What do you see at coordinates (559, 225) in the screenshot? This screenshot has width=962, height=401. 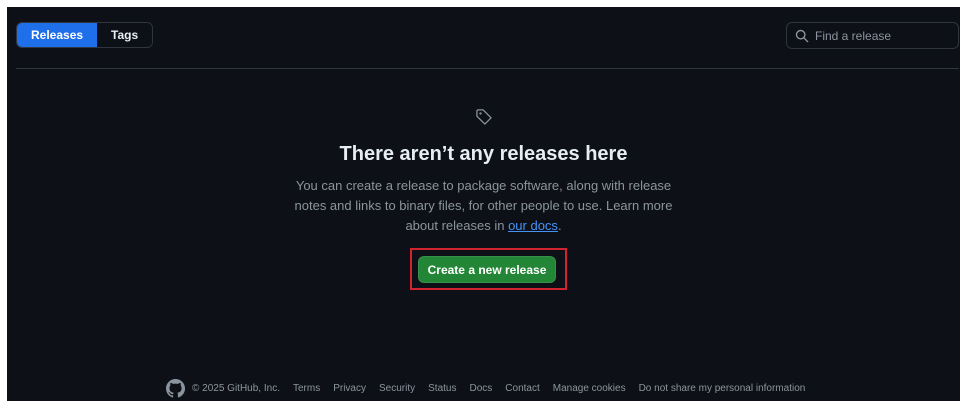 I see `description-end: .` at bounding box center [559, 225].